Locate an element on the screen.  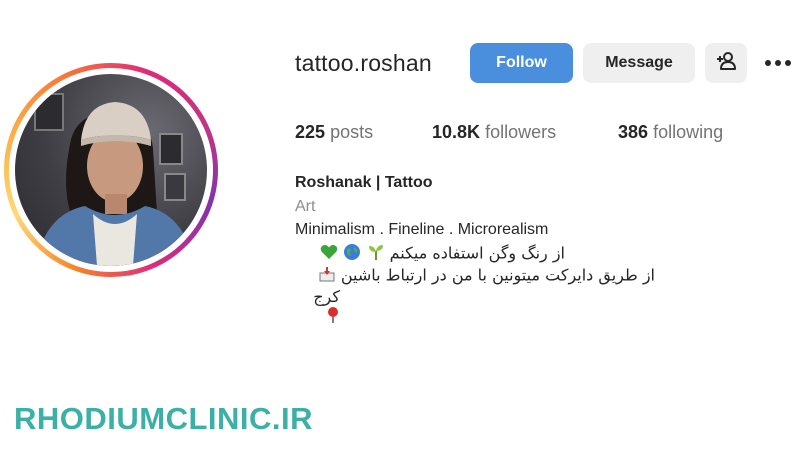
bio-line-location: کرج is located at coordinates (317, 307).